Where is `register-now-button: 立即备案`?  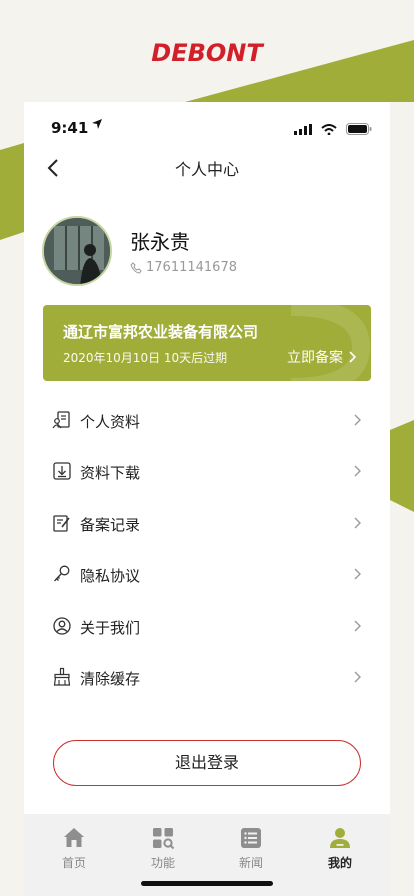 register-now-button: 立即备案 is located at coordinates (322, 357).